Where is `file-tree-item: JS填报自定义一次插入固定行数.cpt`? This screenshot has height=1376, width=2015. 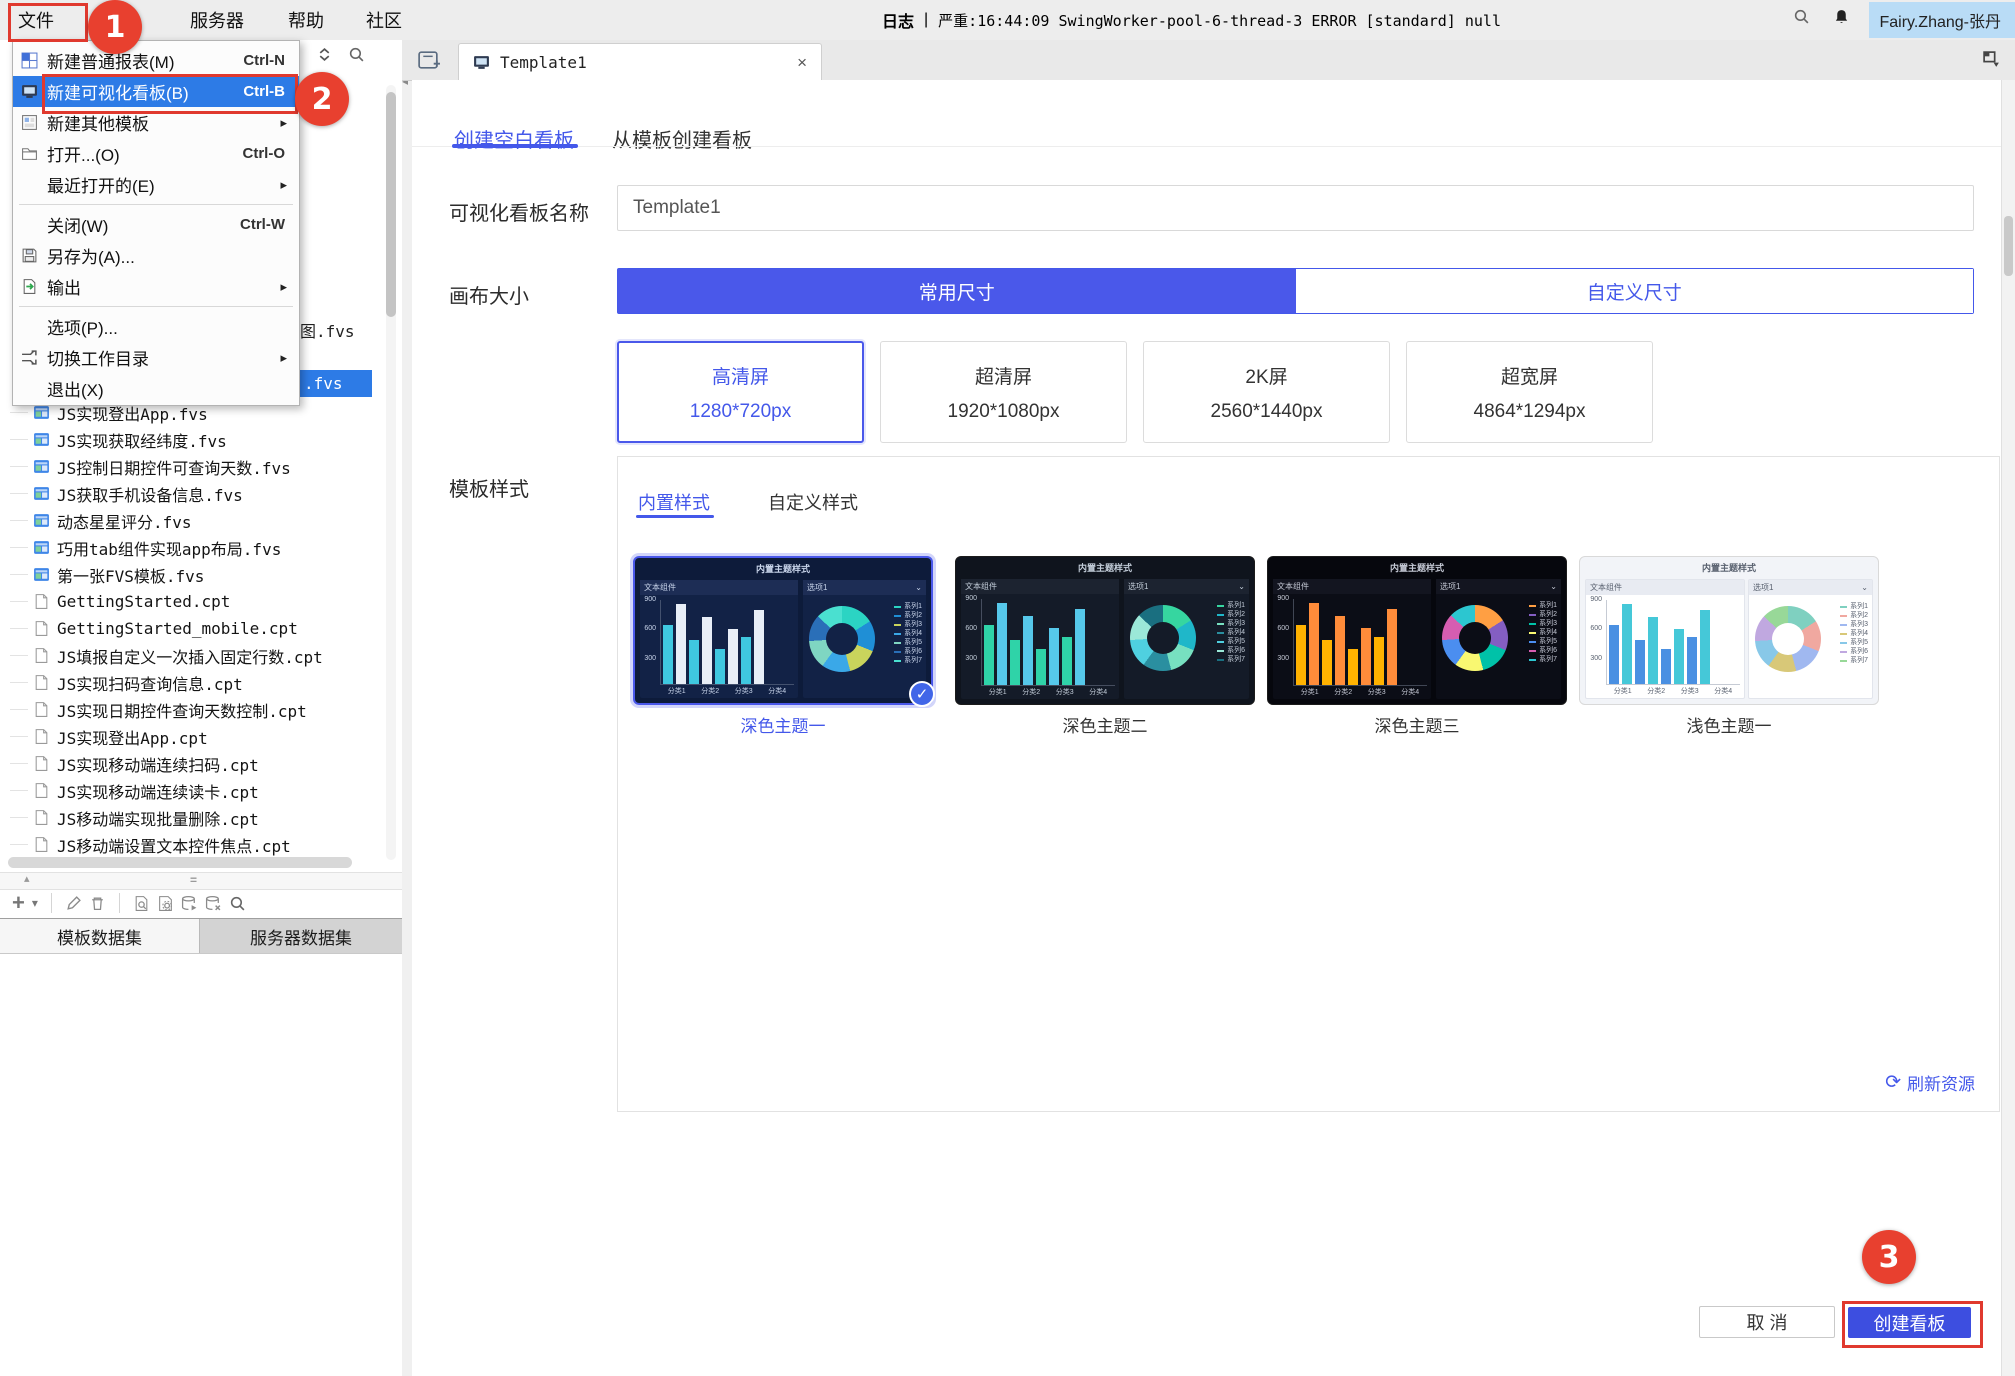 file-tree-item: JS填报自定义一次插入固定行数.cpt is located at coordinates (201, 655).